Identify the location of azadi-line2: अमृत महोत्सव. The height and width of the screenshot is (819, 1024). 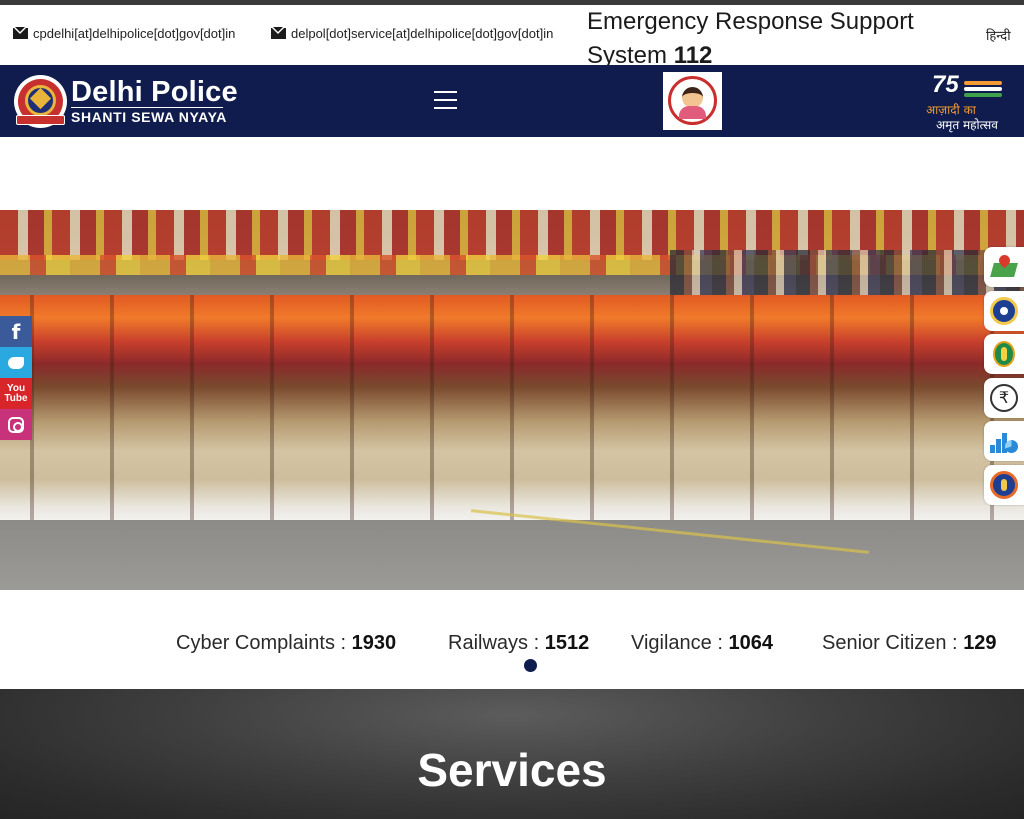
(967, 125).